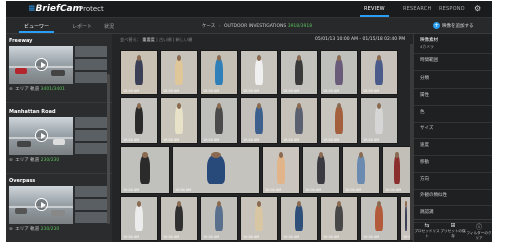 This screenshot has height=243, width=506. I want to click on filter-item: 映像素材 4カメラ, so click(429, 43).